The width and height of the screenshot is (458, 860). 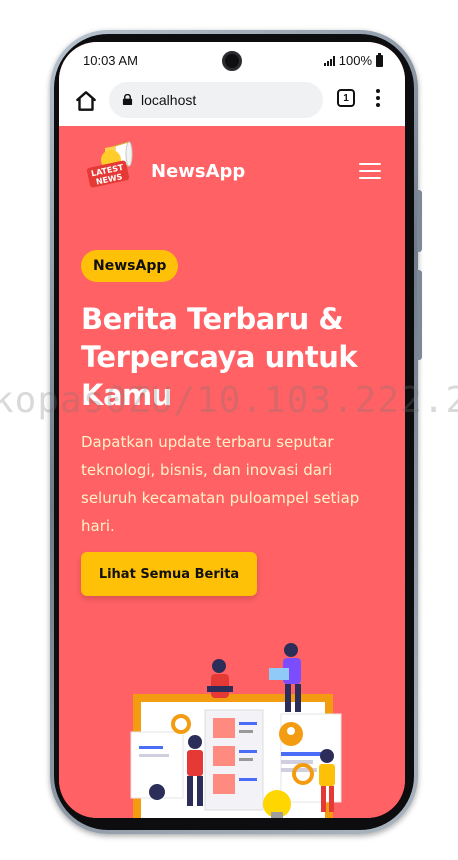 I want to click on hero-badge: NewsApp, so click(x=130, y=266).